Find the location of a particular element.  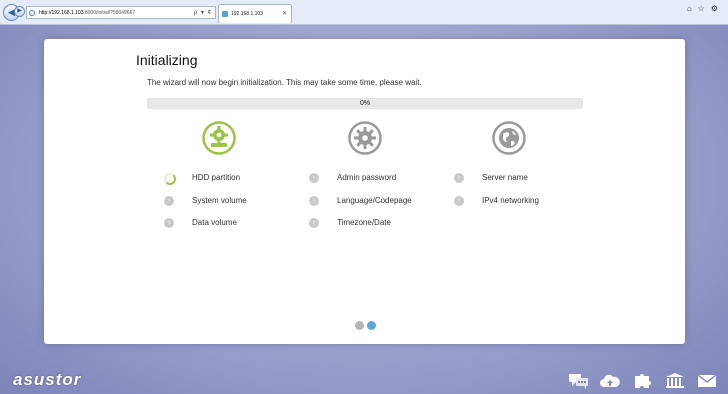

tab-close-icon: ✕ is located at coordinates (284, 14).